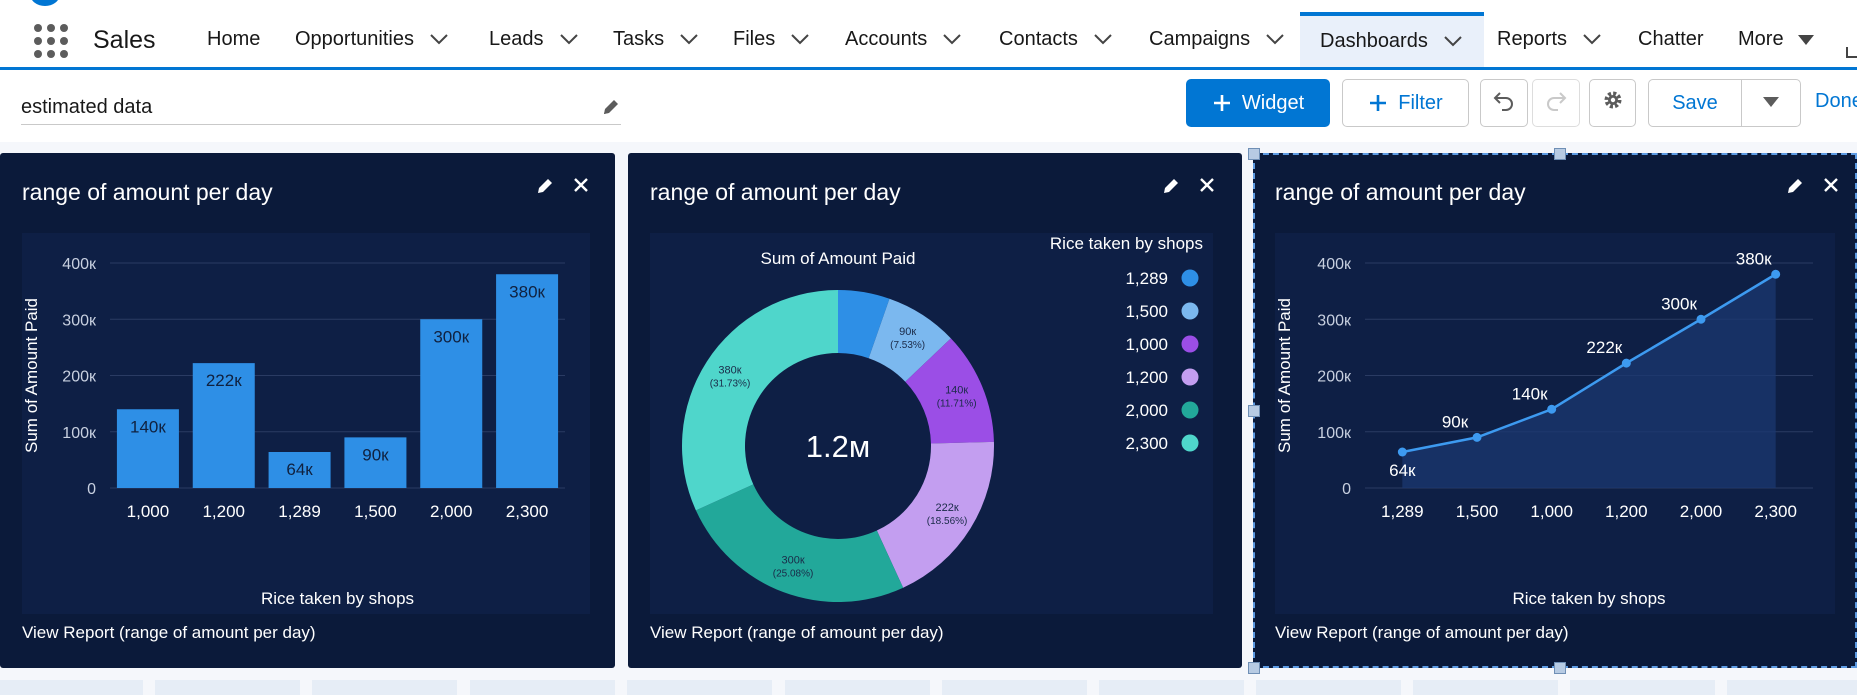  What do you see at coordinates (1775, 511) in the screenshot?
I see `x-tick-label: 2,300` at bounding box center [1775, 511].